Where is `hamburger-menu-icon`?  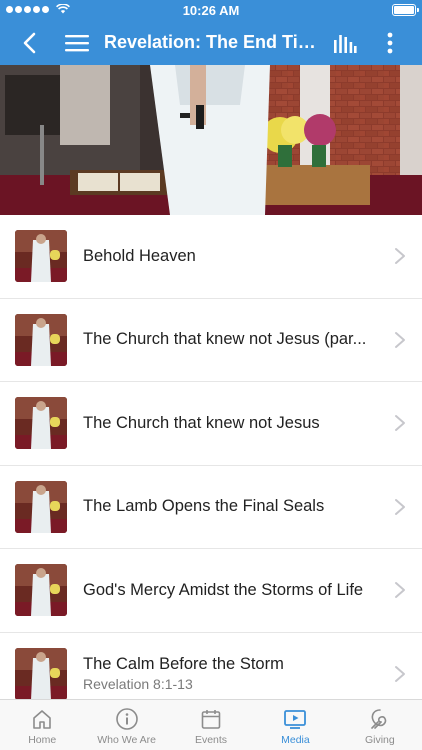
hamburger-menu-icon is located at coordinates (77, 42).